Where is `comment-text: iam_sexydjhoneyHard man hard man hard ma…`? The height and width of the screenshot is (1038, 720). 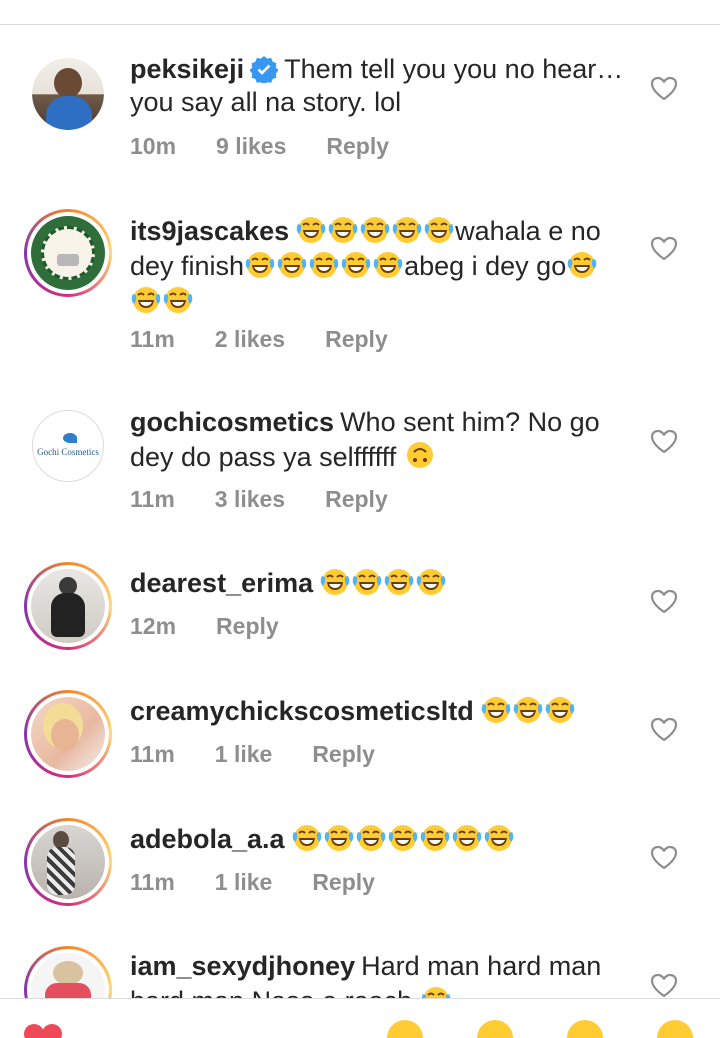
comment-text: iam_sexydjhoneyHard man hard man hard ma… is located at coordinates (382, 974).